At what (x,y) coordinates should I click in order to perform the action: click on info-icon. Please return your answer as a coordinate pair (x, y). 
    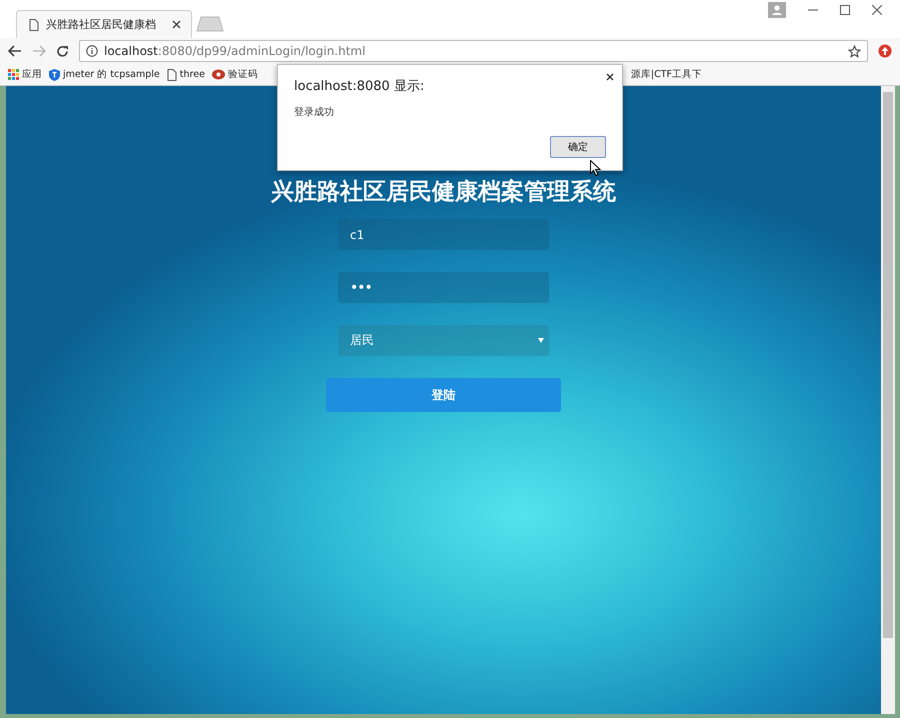
    Looking at the image, I should click on (92, 51).